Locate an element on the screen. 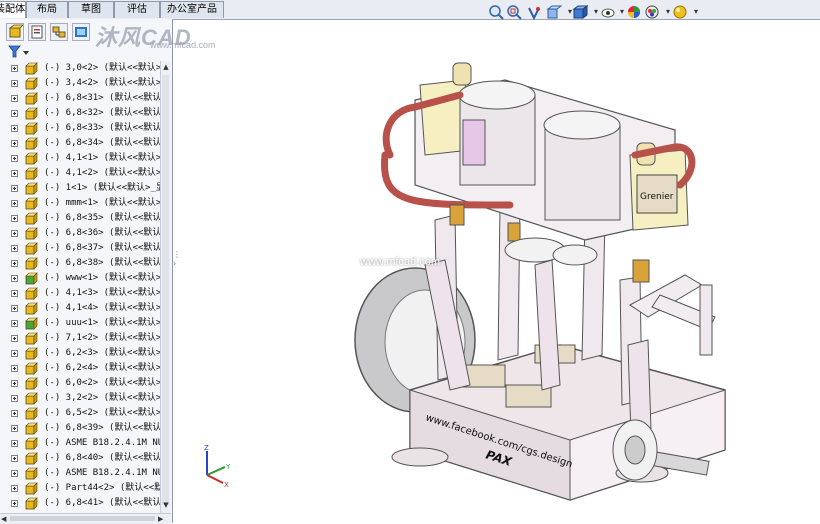  tree-item: (-) 6,8<37> (默认<<默认 is located at coordinates (80, 248).